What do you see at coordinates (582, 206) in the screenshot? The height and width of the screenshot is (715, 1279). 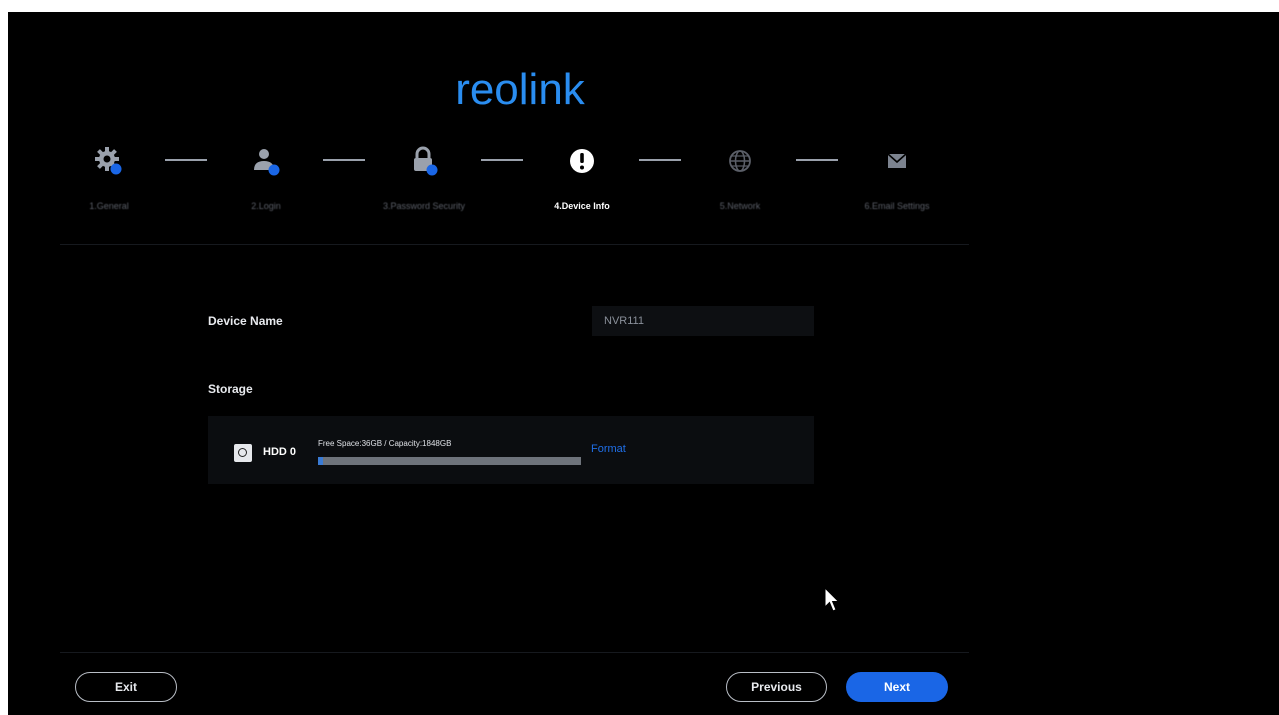 I see `step-label: 4.Device Info` at bounding box center [582, 206].